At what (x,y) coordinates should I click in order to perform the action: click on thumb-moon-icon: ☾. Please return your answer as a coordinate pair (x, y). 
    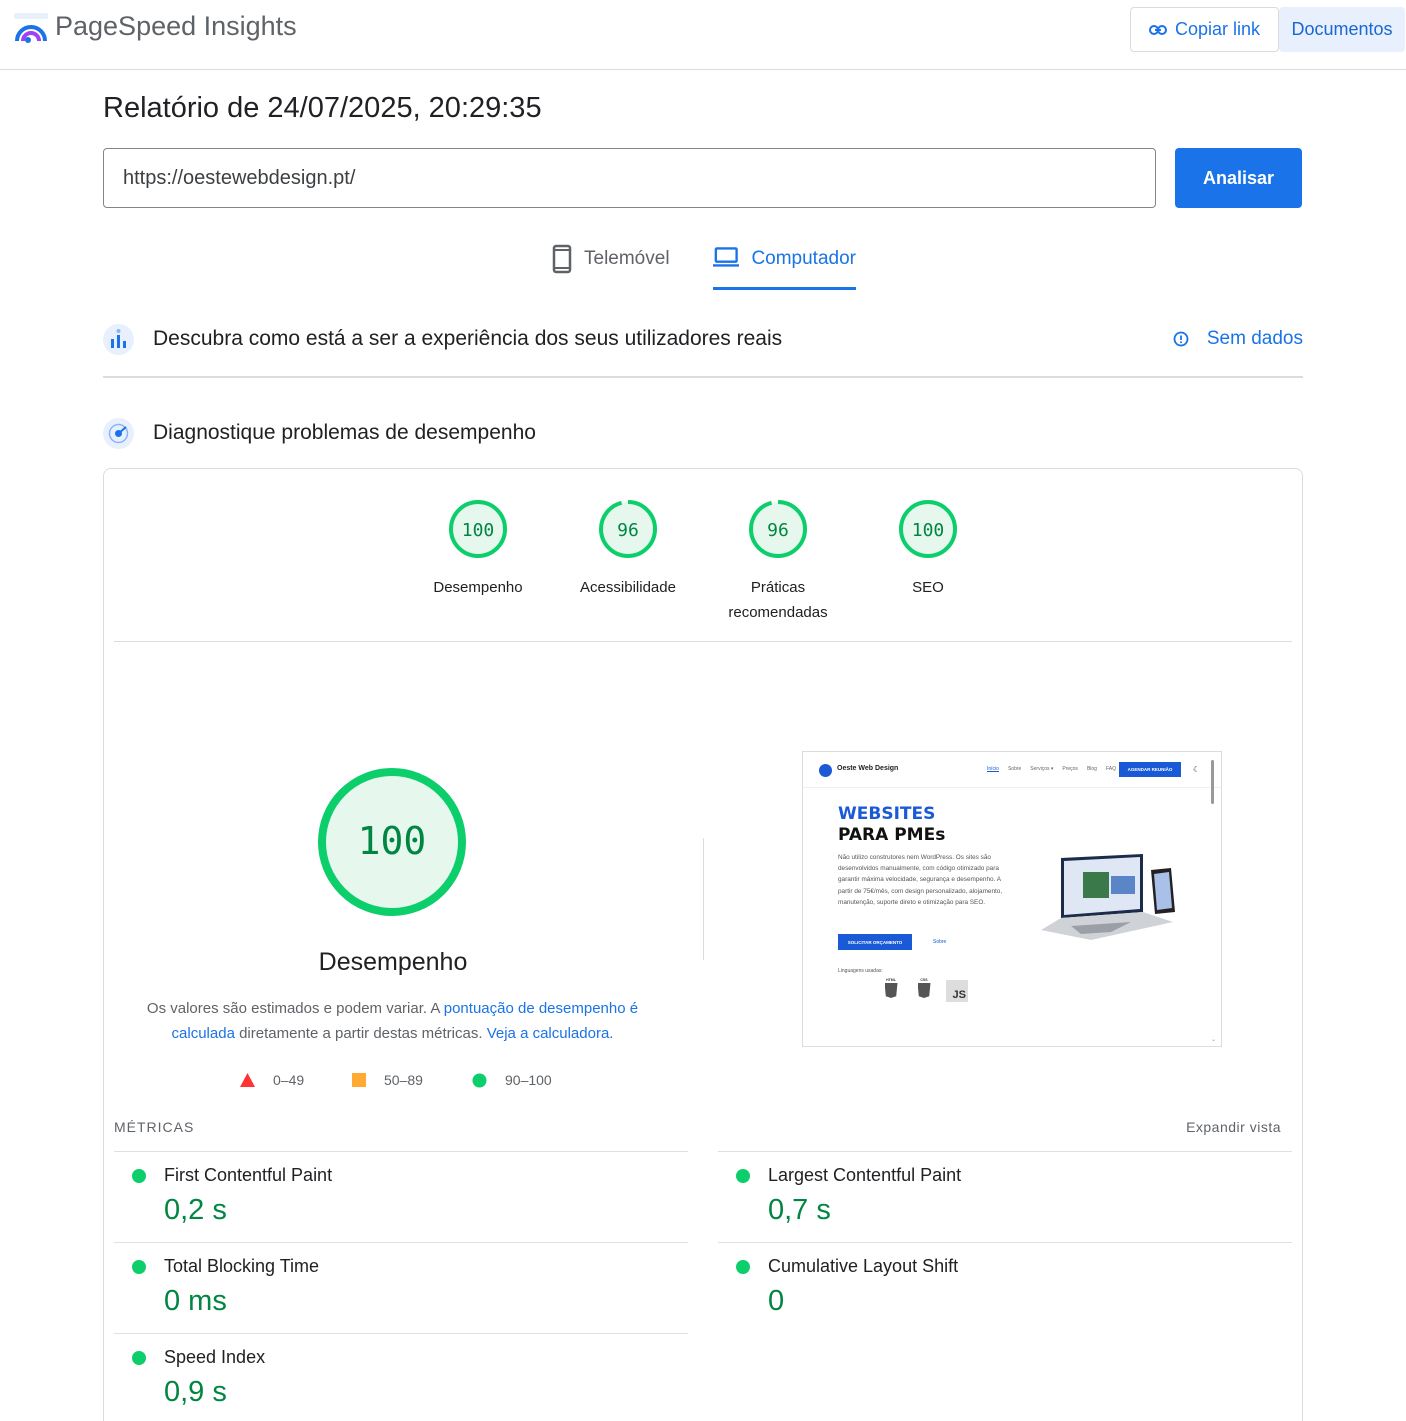
    Looking at the image, I should click on (1197, 769).